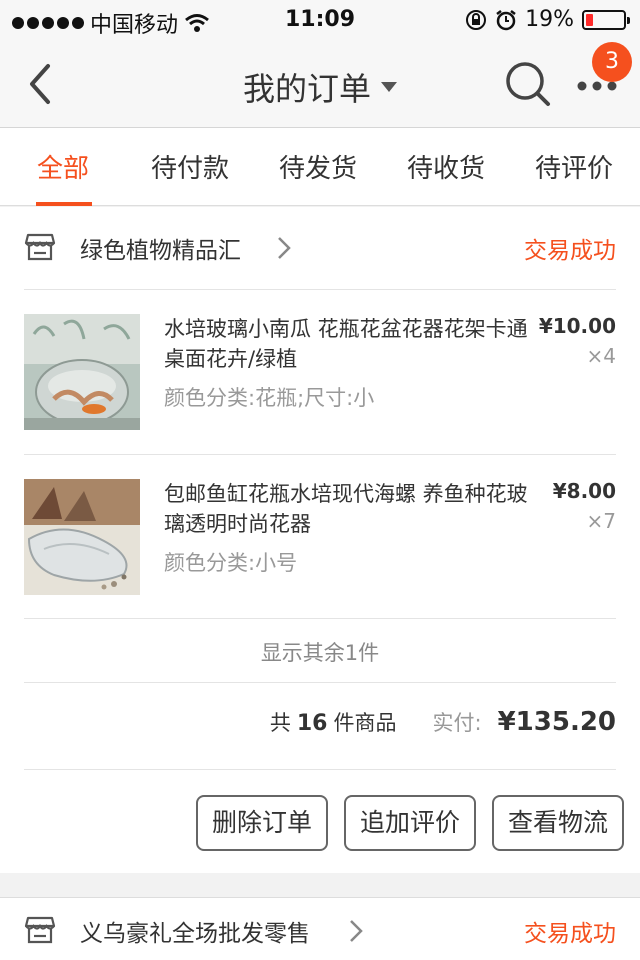 The width and height of the screenshot is (640, 960). I want to click on status-right: 19%, so click(547, 19).